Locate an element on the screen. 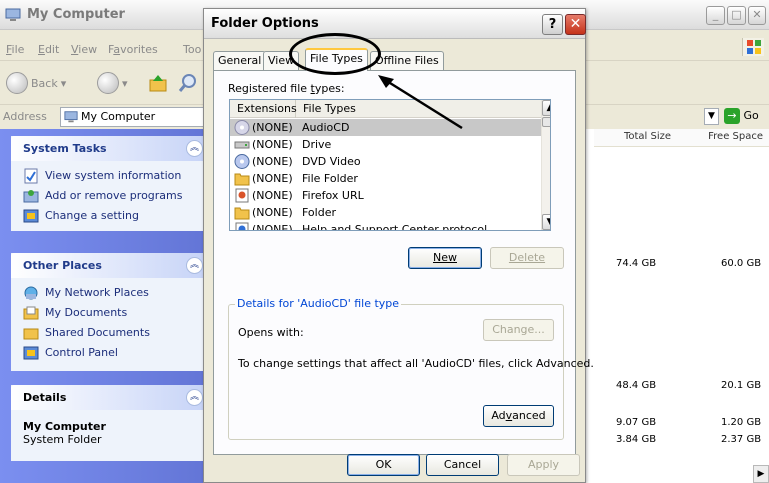 The height and width of the screenshot is (483, 769). go-arrow-icon: → is located at coordinates (732, 116).